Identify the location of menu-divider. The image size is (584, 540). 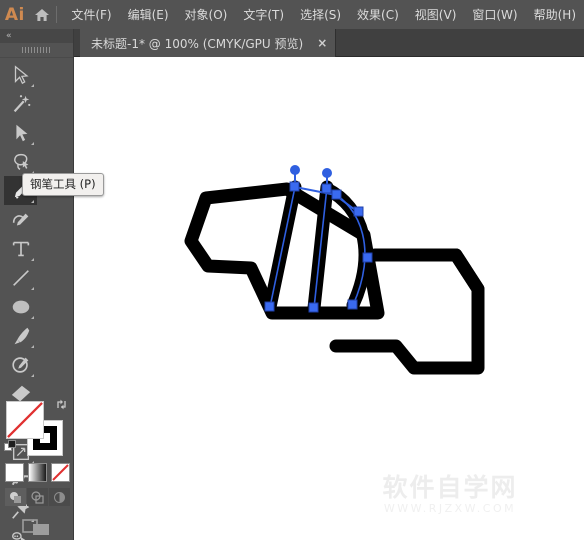
(57, 14).